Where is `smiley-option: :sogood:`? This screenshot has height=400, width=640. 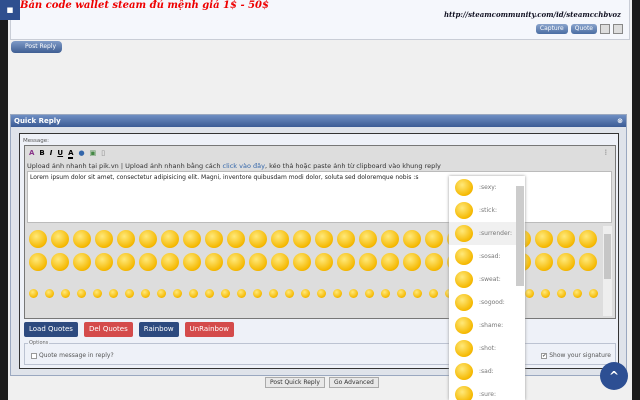
smiley-option: :sogood: is located at coordinates (487, 302).